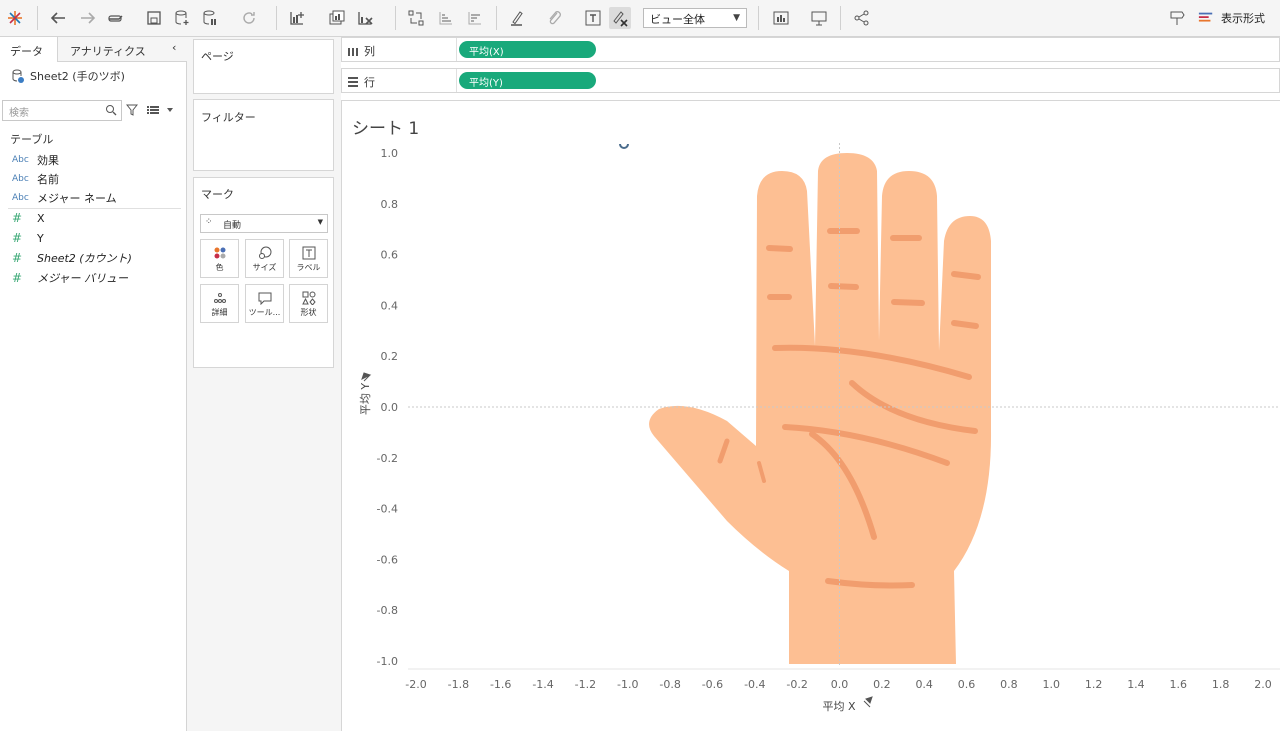  I want to click on rows-pill: 平均(Y), so click(527, 80).